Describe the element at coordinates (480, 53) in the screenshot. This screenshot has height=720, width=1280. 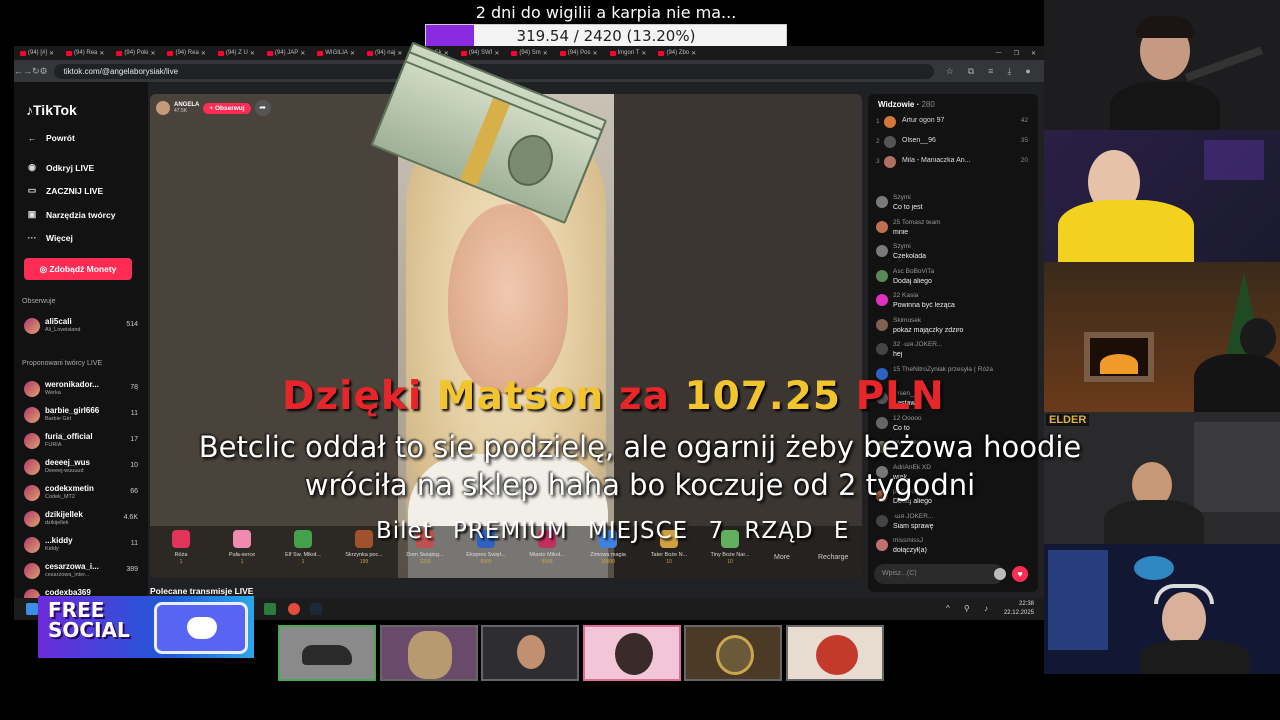
I see `browser-tab: (94) SWI ✕` at that location.